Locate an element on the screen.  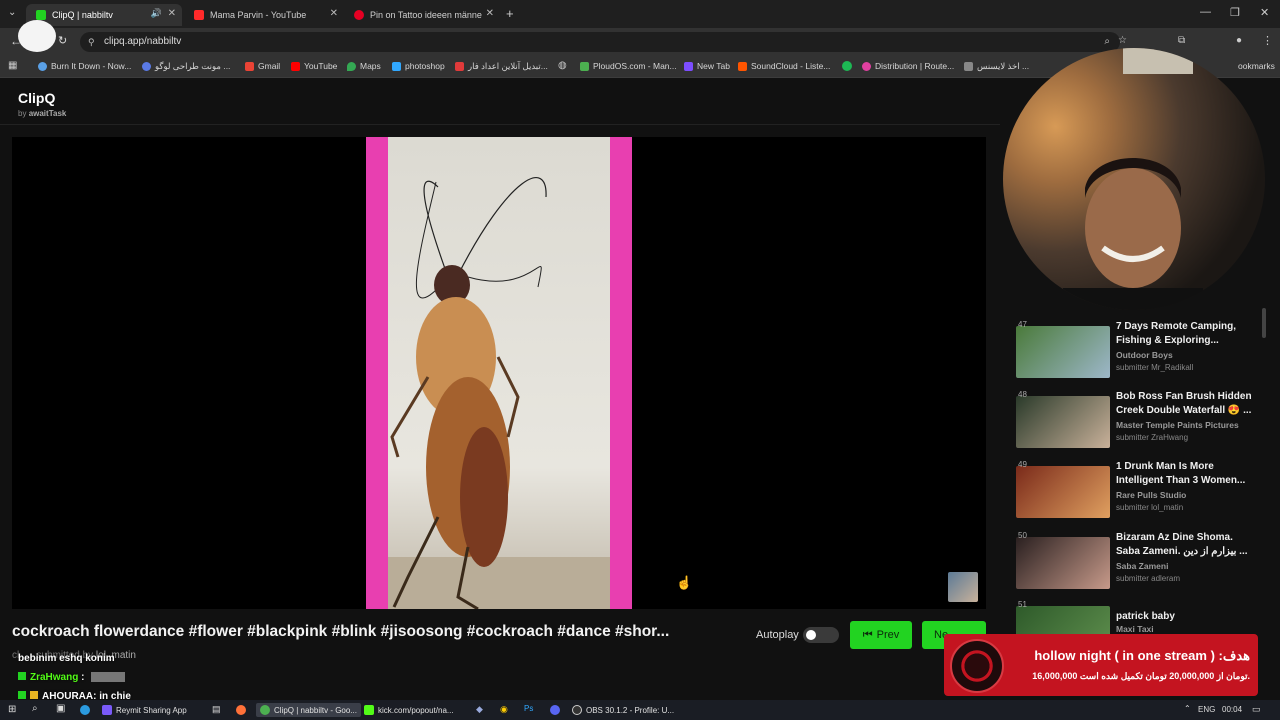
video-frame is located at coordinates (499, 373).